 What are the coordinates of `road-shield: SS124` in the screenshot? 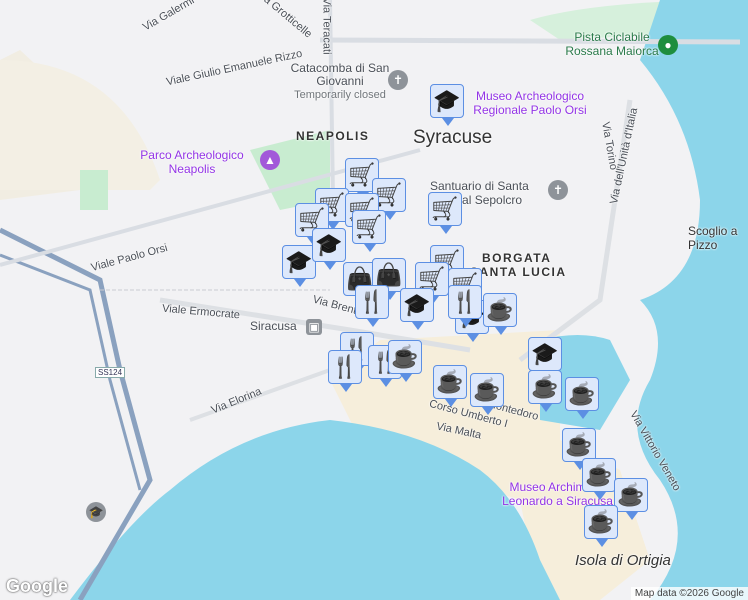 It's located at (110, 372).